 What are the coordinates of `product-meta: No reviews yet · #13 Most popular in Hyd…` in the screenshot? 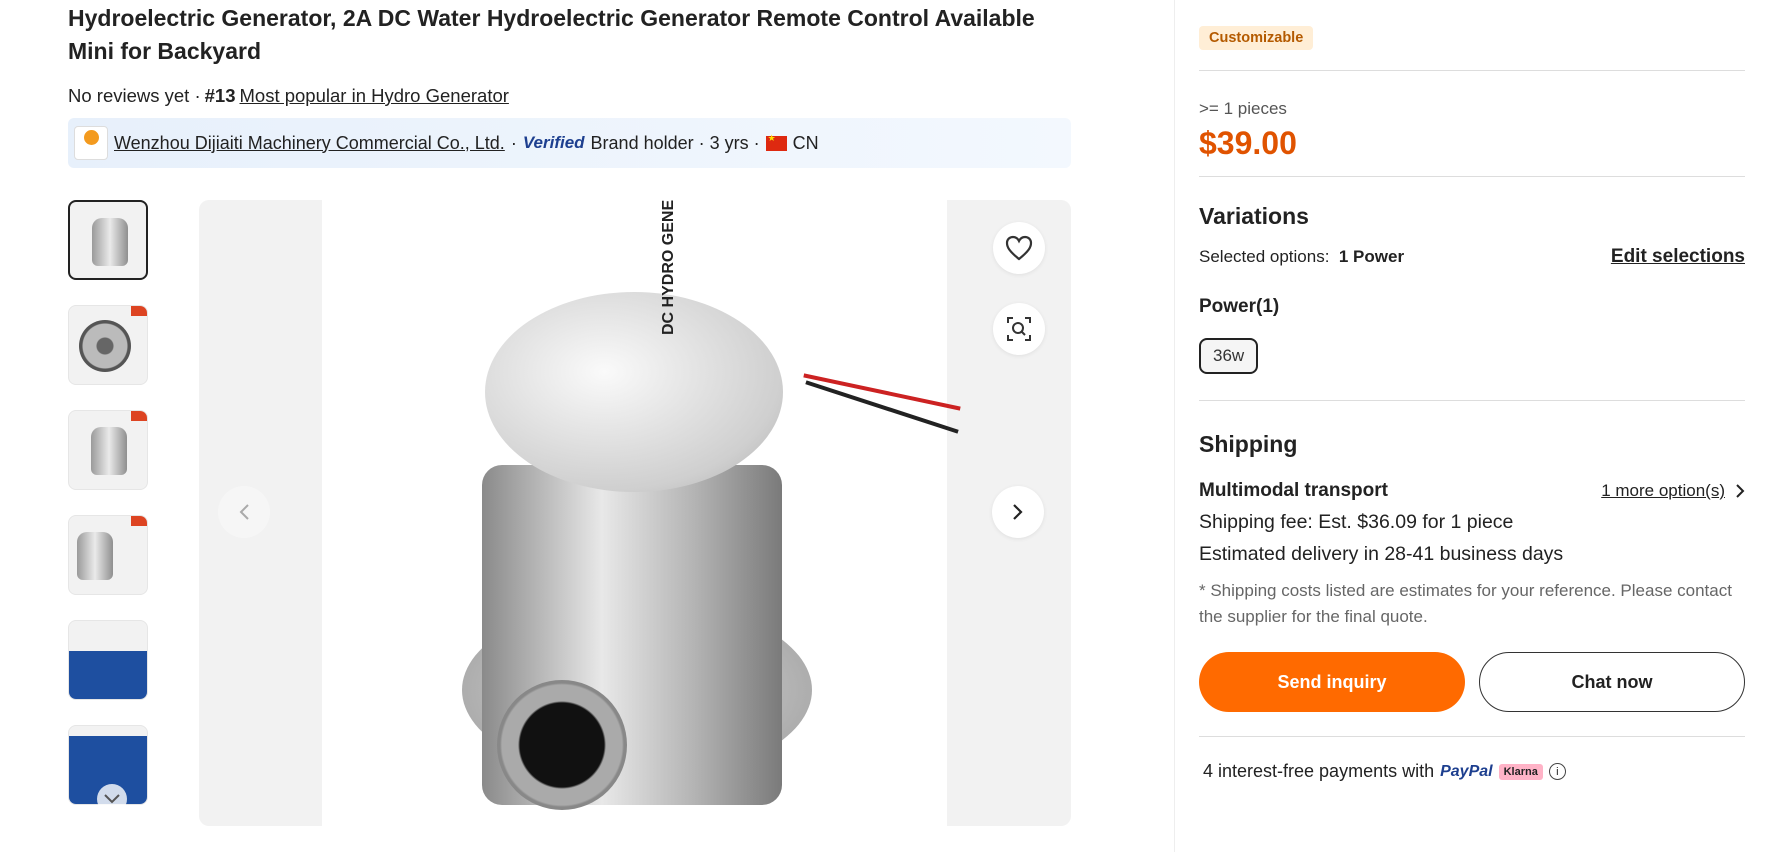 It's located at (569, 96).